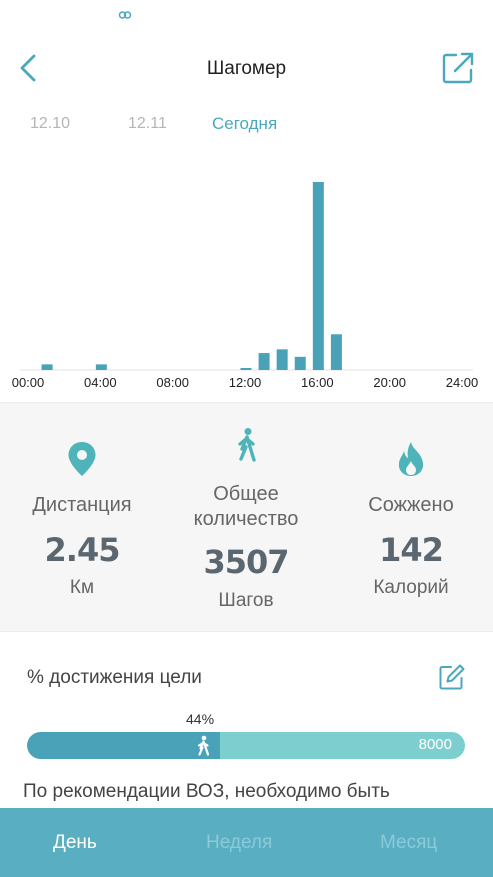 This screenshot has height=877, width=493. I want to click on x-tick-label: 24:00, so click(462, 382).